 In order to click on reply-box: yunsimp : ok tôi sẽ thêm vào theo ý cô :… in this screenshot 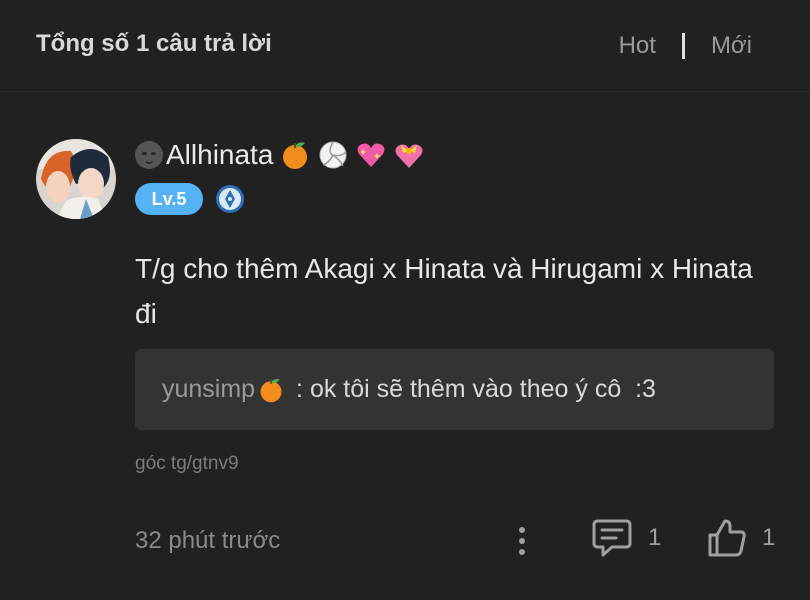, I will do `click(454, 389)`.